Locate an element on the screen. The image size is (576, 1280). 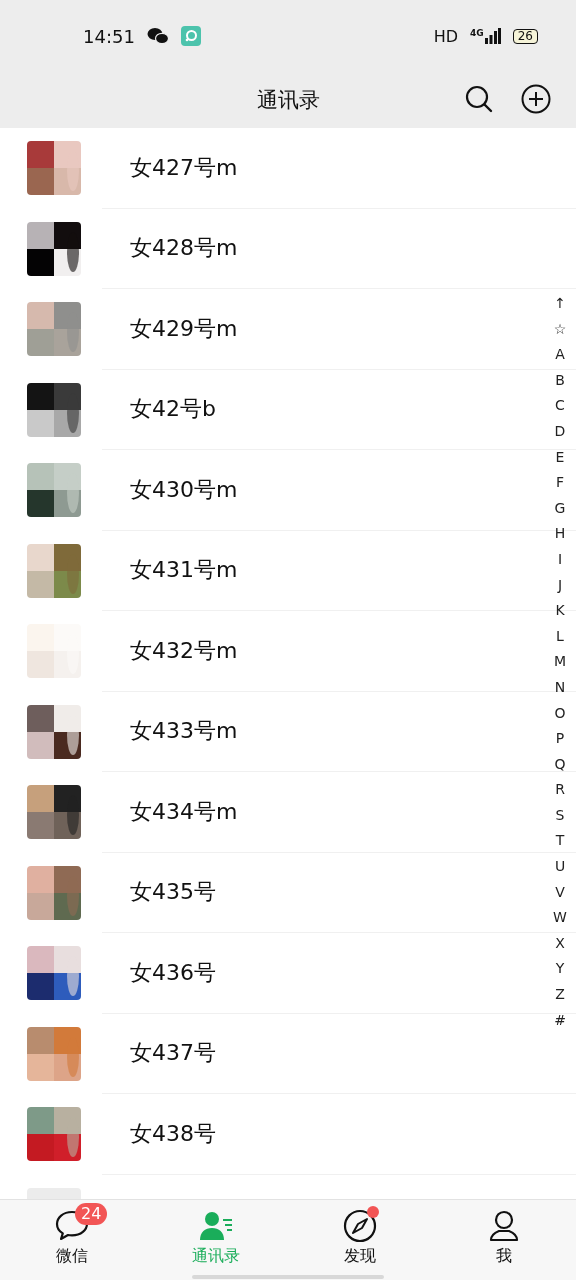
unread-badge: 24 is located at coordinates (91, 1214).